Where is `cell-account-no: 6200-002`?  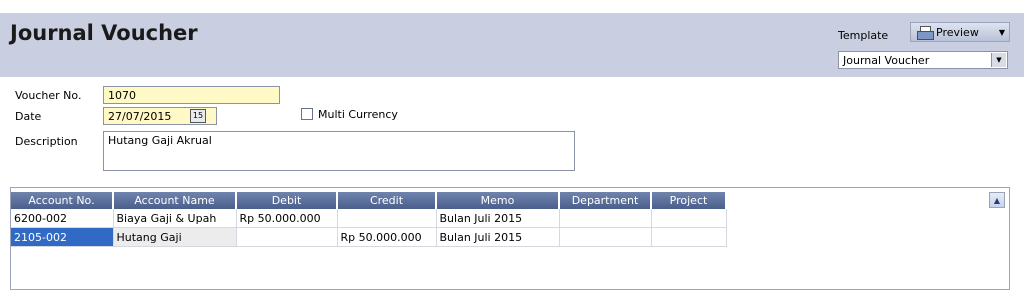
cell-account-no: 6200-002 is located at coordinates (62, 218).